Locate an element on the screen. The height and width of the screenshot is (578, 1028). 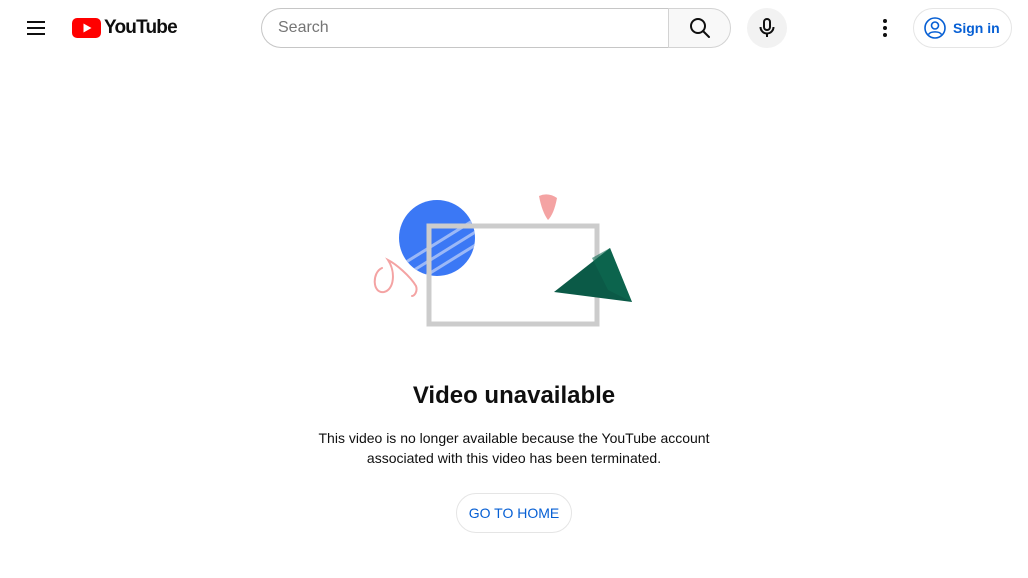
sign-in-button: Sign in is located at coordinates (962, 28).